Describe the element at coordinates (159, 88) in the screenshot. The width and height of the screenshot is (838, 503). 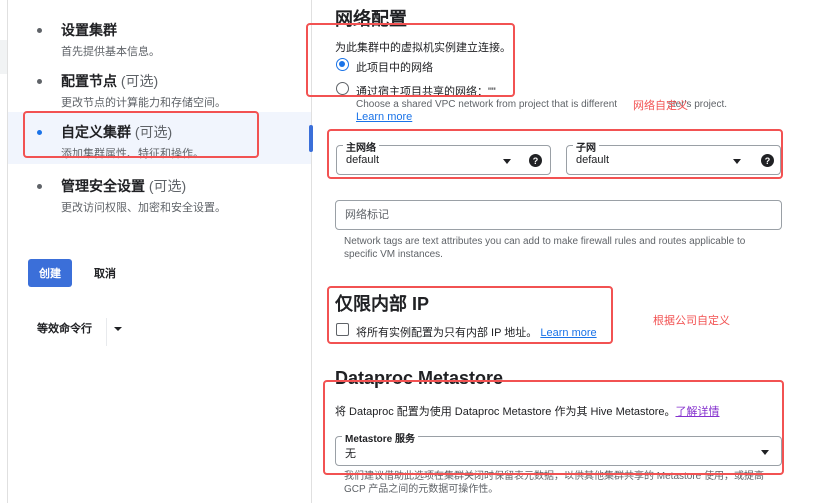
I see `step-configure-nodes: 配置节点 (可选) 更改节点的计算能力和存储空间。` at that location.